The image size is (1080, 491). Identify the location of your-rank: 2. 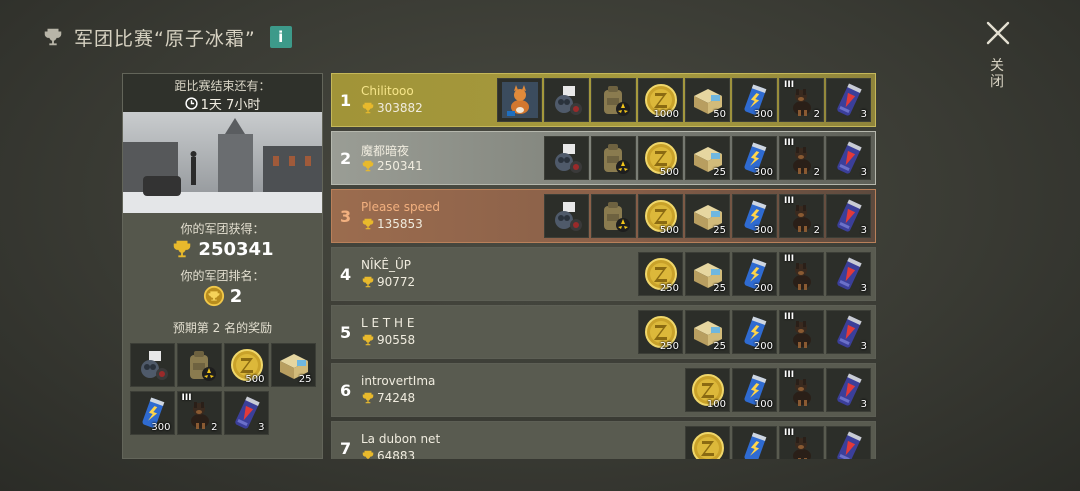
(236, 296).